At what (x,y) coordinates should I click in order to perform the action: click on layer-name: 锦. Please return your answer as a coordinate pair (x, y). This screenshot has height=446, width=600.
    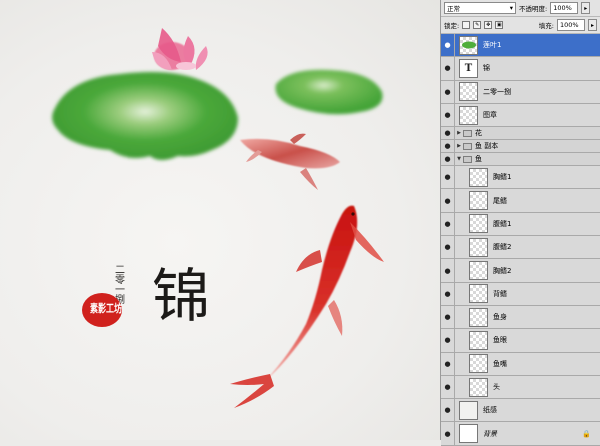
    Looking at the image, I should click on (486, 68).